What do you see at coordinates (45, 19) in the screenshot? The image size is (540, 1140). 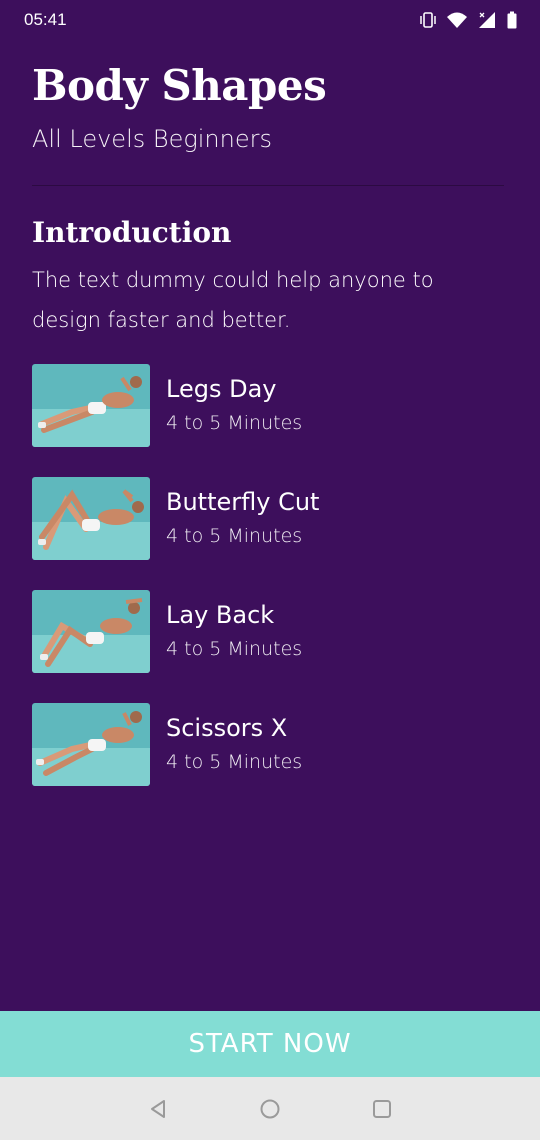 I see `status-time: 05:41` at bounding box center [45, 19].